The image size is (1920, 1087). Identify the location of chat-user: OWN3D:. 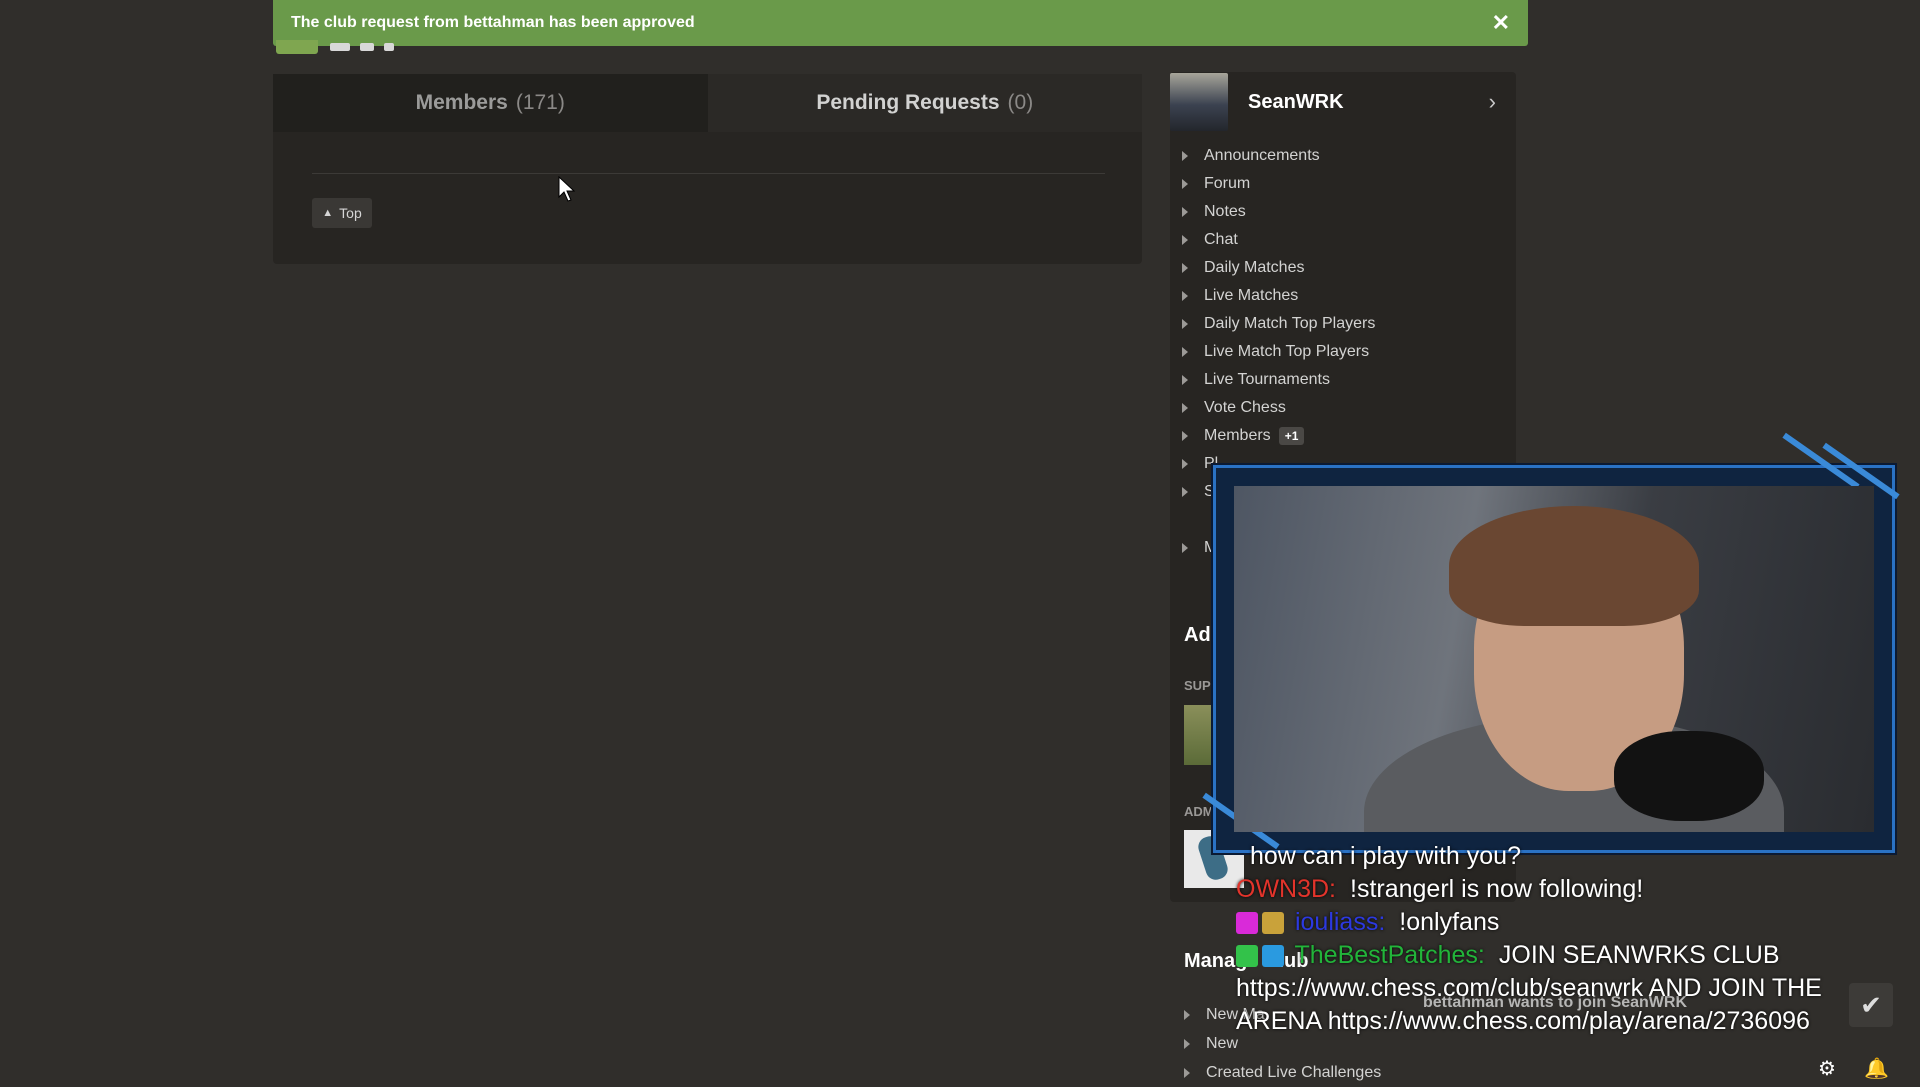
(1286, 889).